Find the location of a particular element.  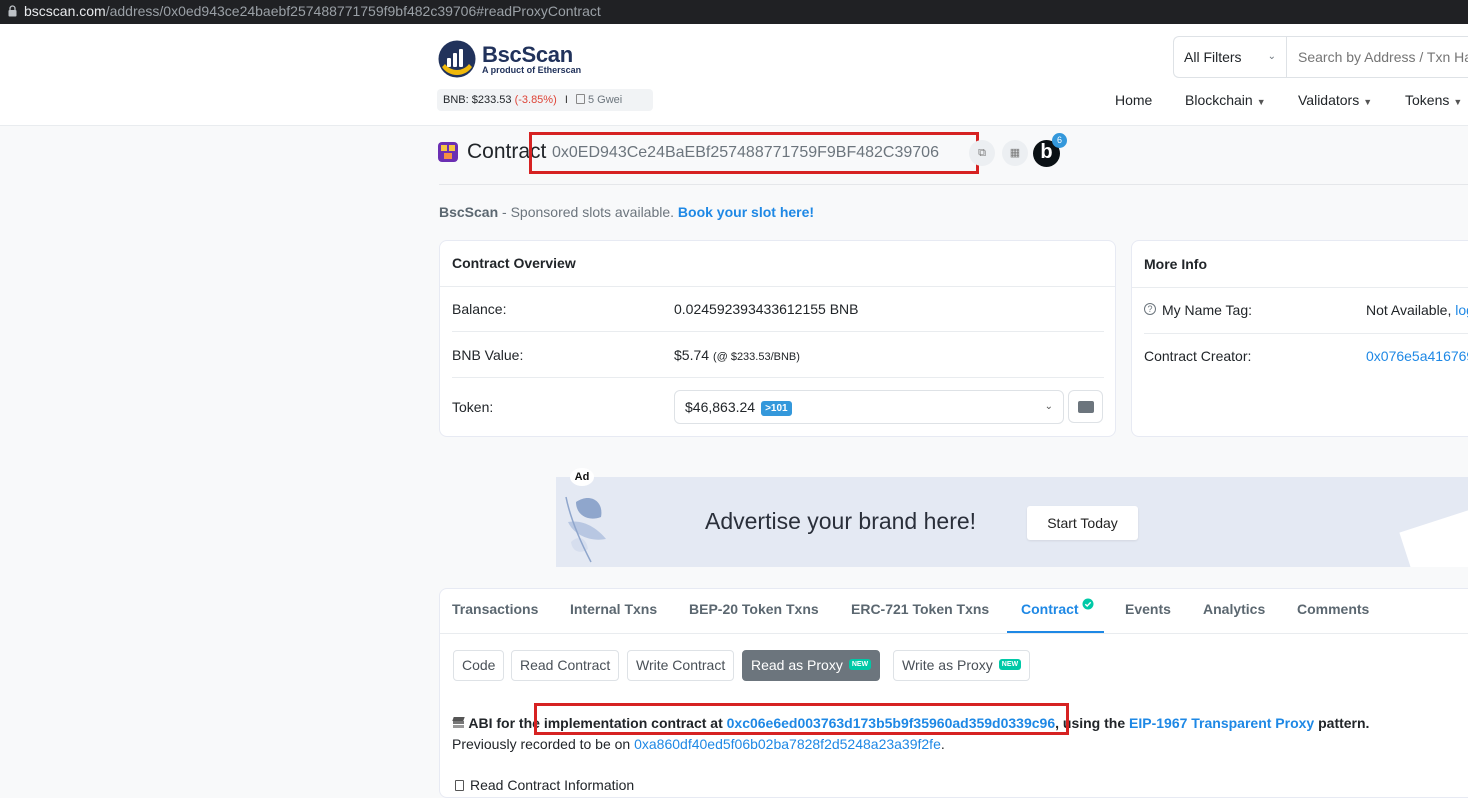

bnb-value-rate: (@ $233.53/BNB) is located at coordinates (756, 357).